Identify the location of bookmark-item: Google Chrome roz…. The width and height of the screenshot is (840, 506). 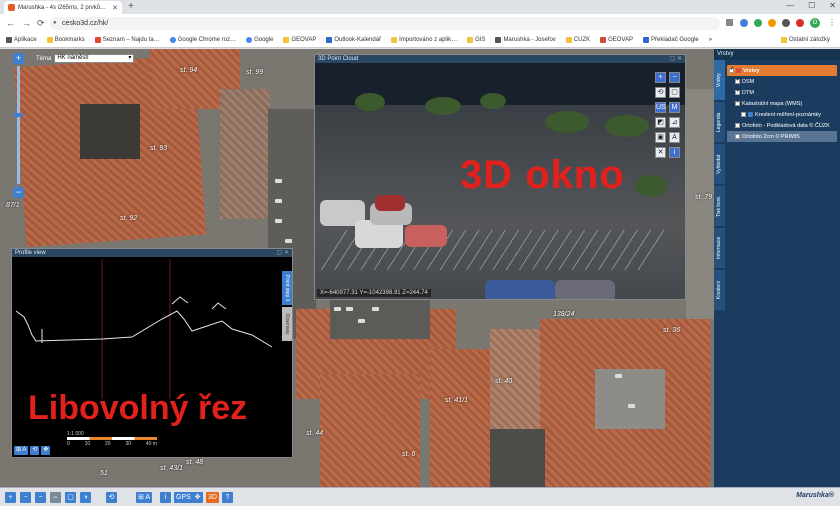
(202, 40).